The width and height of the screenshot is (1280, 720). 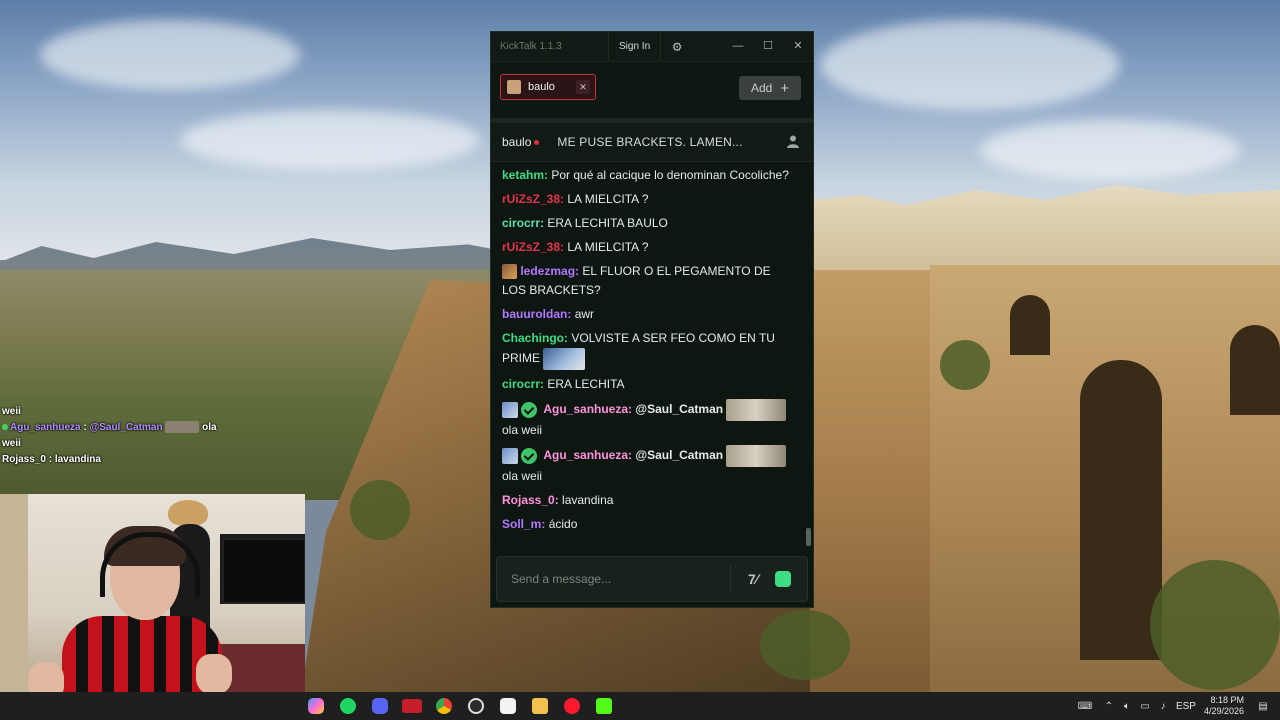 I want to click on discord-icon, so click(x=380, y=706).